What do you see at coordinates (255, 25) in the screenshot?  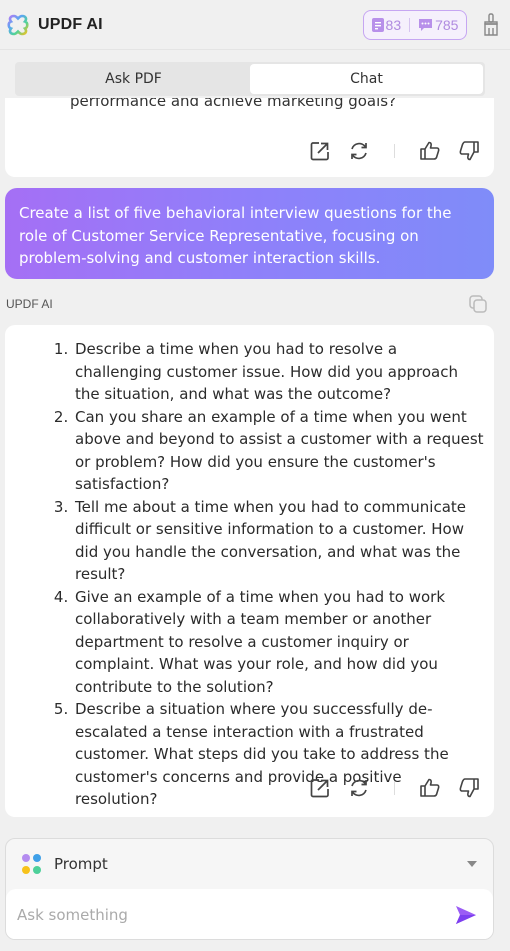 I see `header: UPDF AI 83 785` at bounding box center [255, 25].